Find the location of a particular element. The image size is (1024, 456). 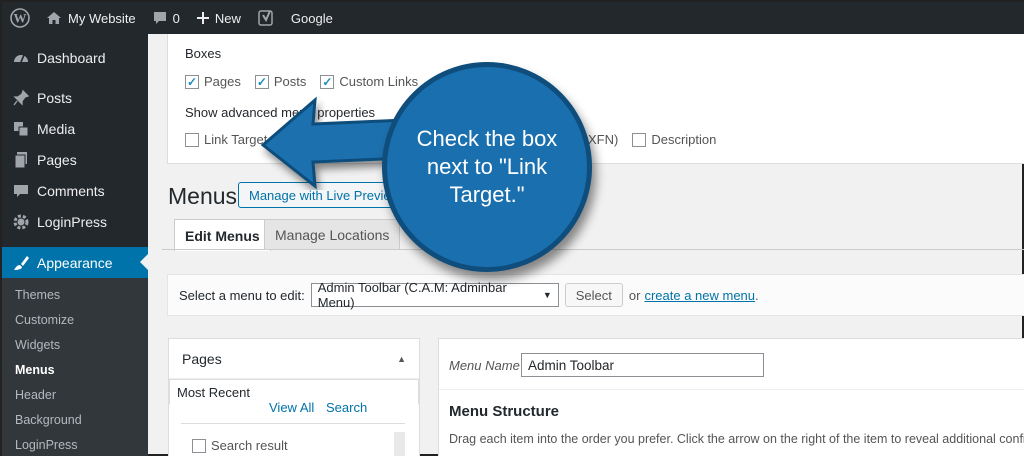

menu-name-label: Menu Name is located at coordinates (484, 365).